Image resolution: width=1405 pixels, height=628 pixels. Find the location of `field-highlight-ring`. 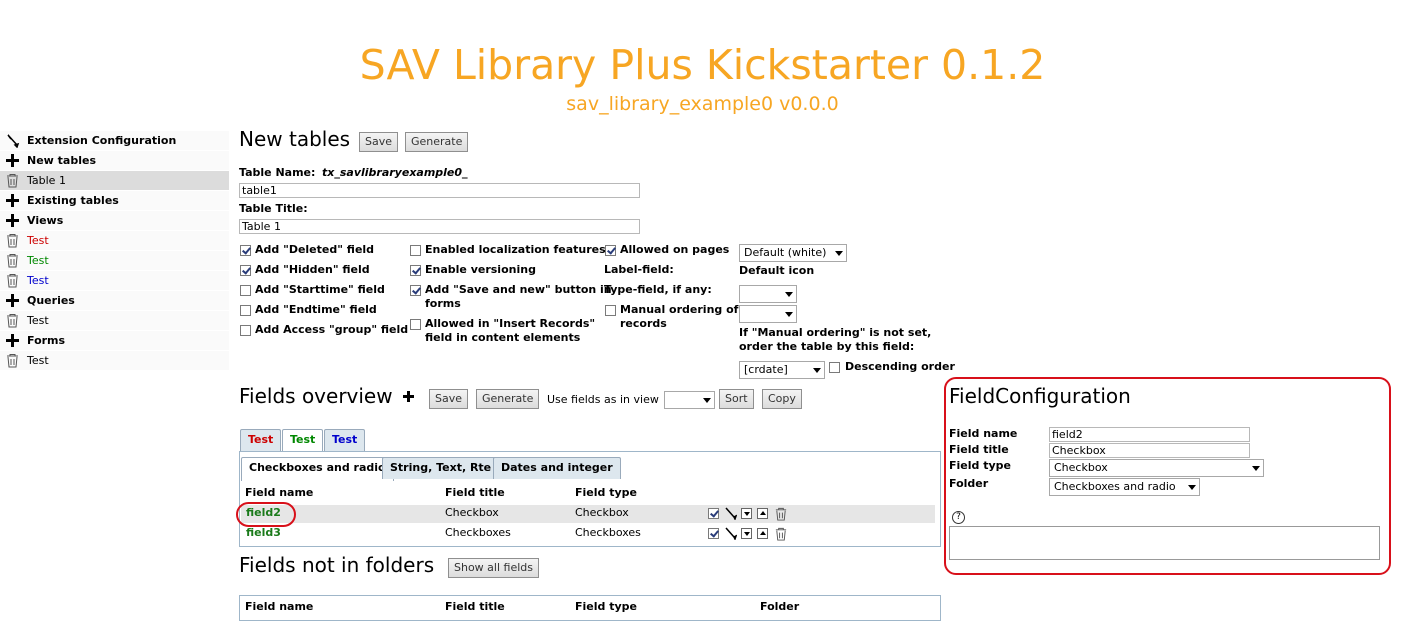

field-highlight-ring is located at coordinates (266, 514).